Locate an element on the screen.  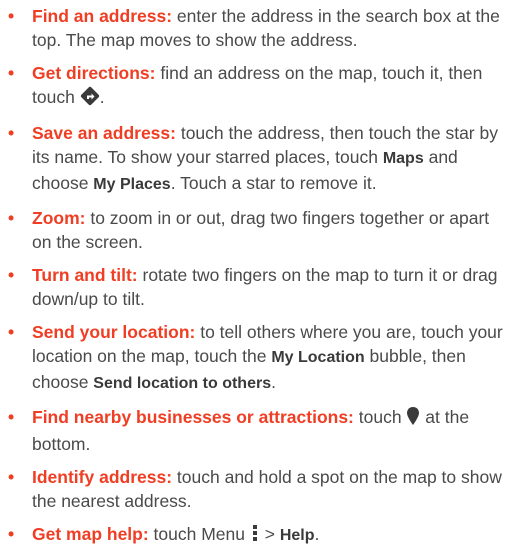
item-term: Get map help: is located at coordinates (90, 534).